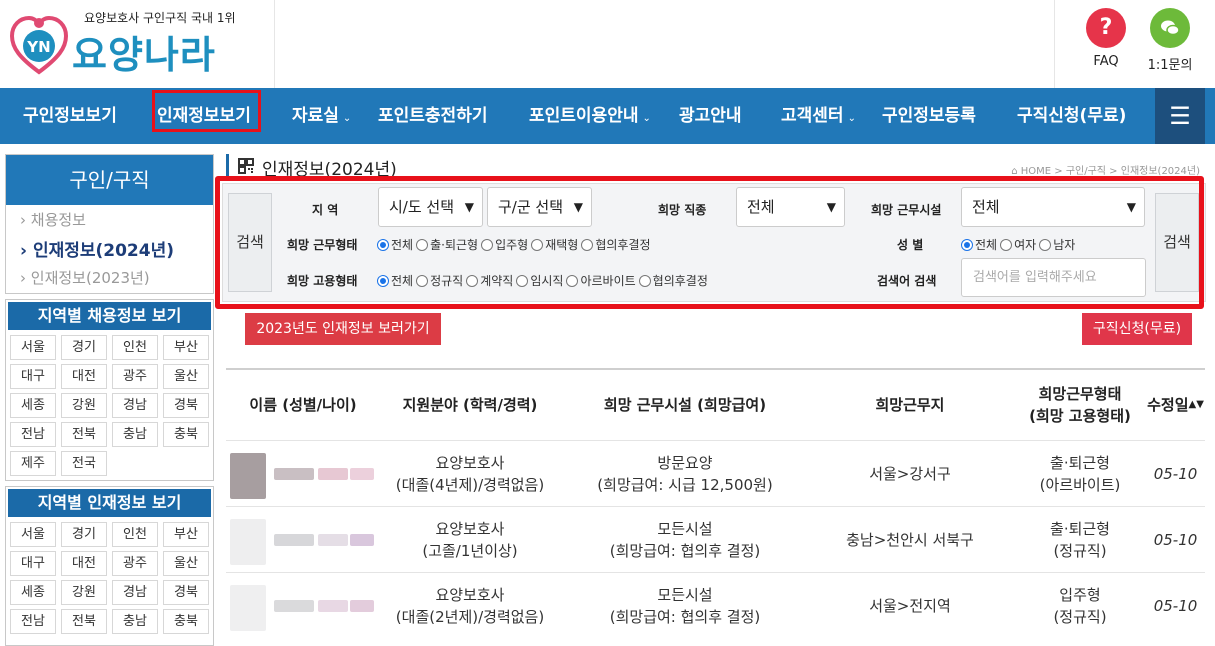 Image resolution: width=1215 pixels, height=646 pixels. I want to click on talent-region-cell: 울산, so click(186, 563).